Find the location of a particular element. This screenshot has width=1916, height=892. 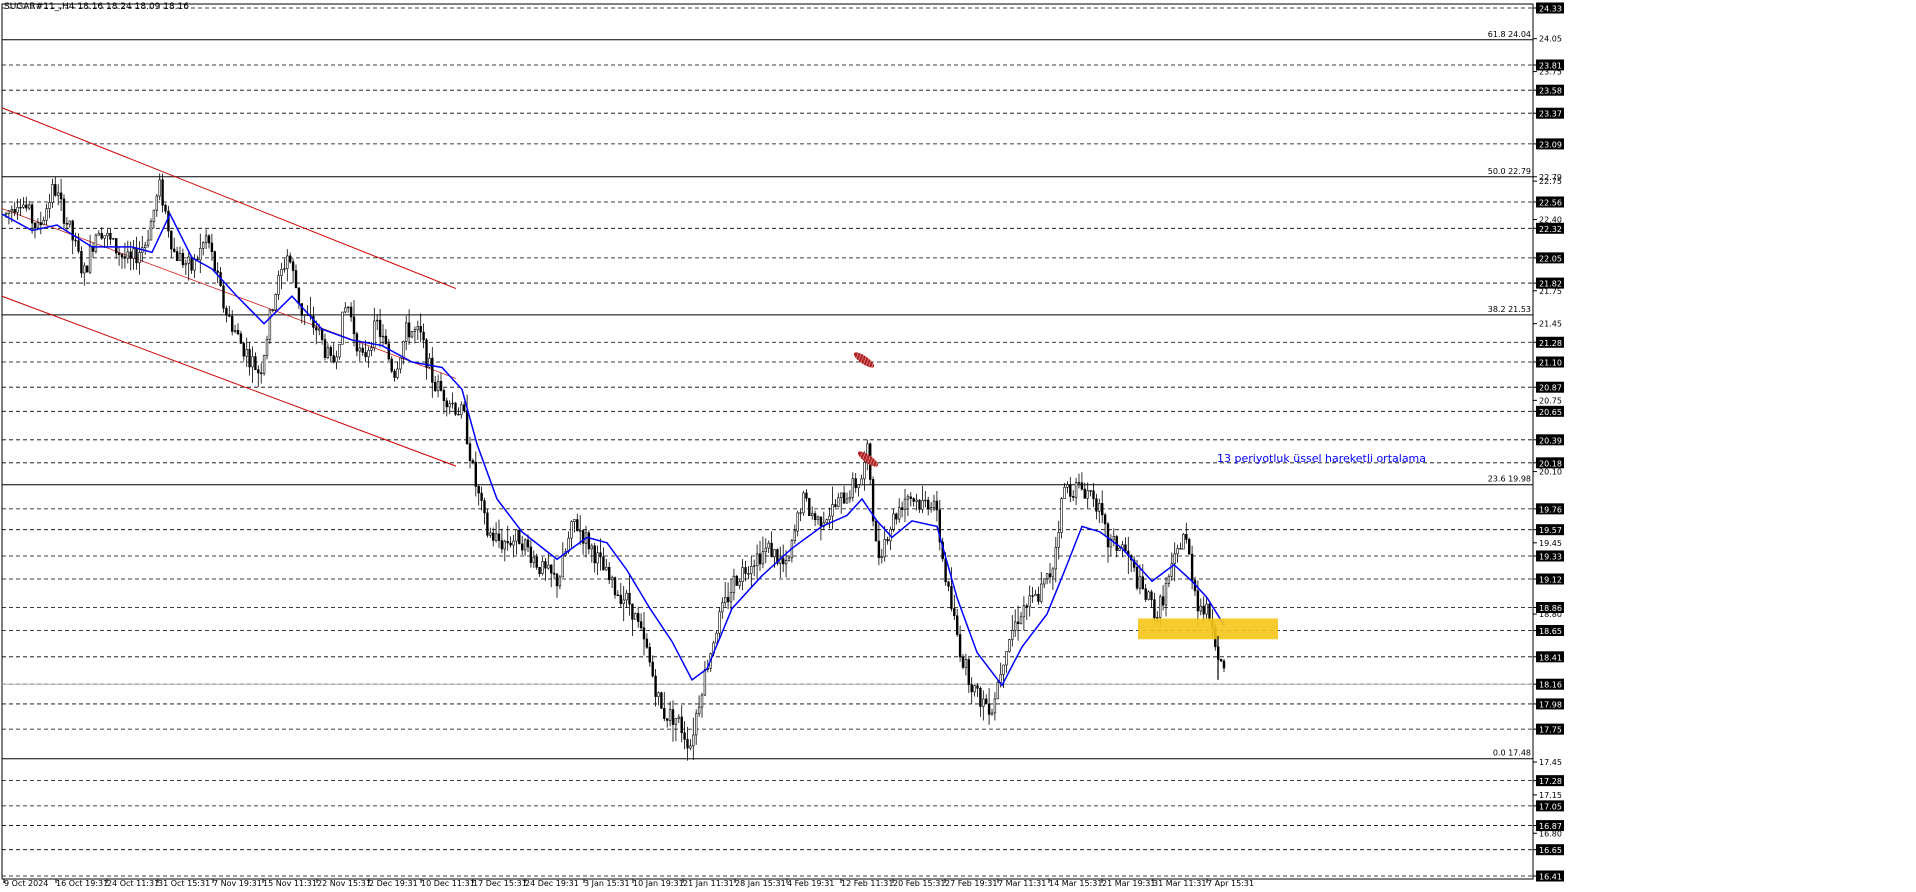

x-axis-label: 21 Mar 19:31 is located at coordinates (1128, 883).